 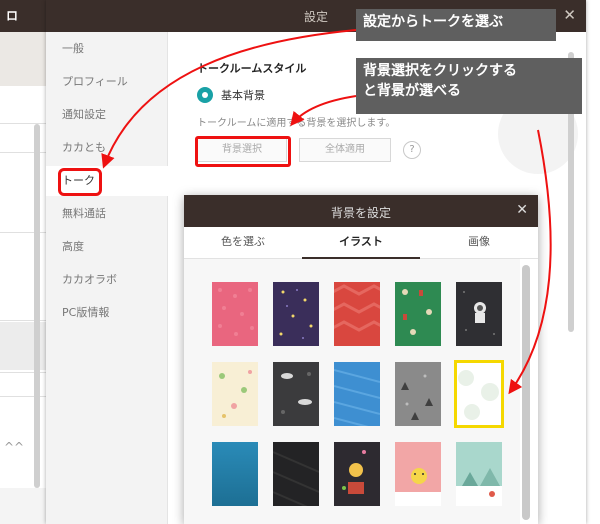 What do you see at coordinates (323, 111) in the screenshot?
I see `arrow-to-select-button` at bounding box center [323, 111].